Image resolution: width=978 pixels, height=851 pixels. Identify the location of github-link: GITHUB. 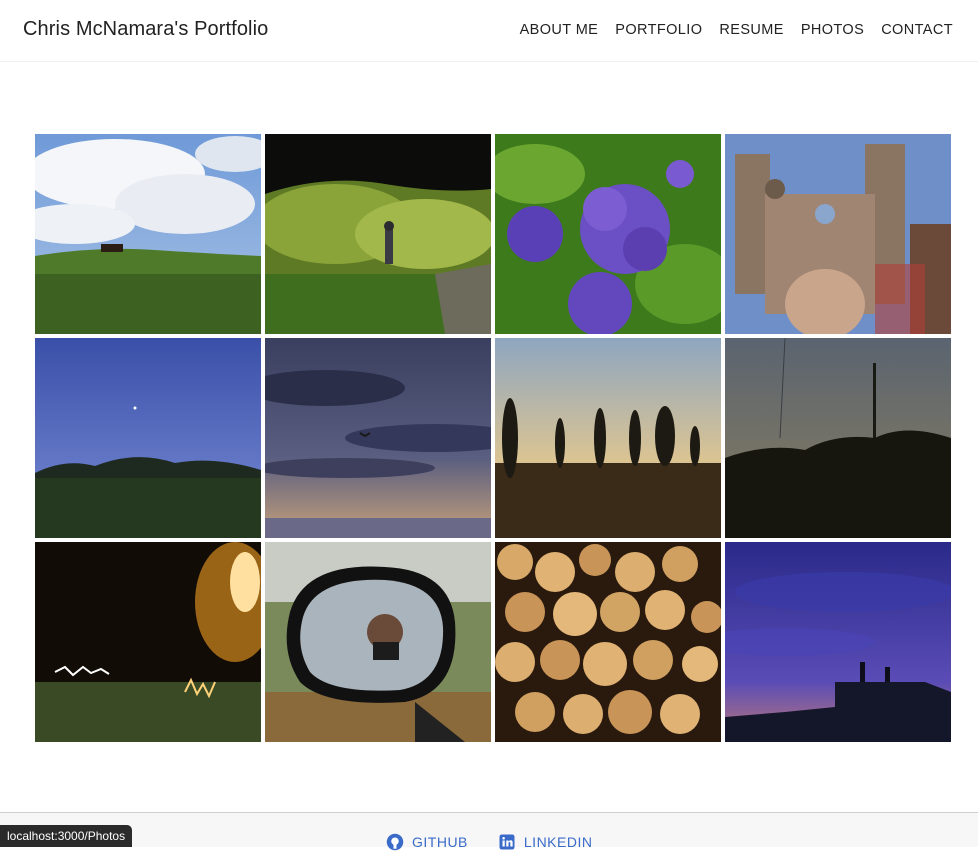
(427, 842).